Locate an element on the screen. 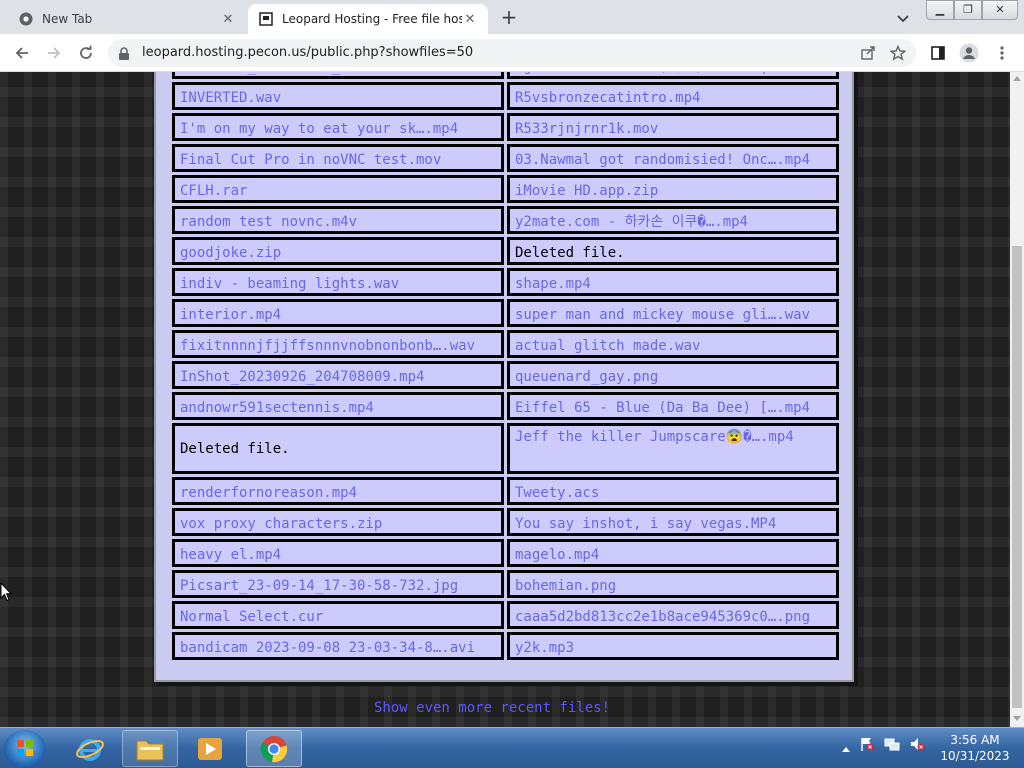 This screenshot has height=768, width=1024. tab-search-chevron-icon is located at coordinates (905, 17).